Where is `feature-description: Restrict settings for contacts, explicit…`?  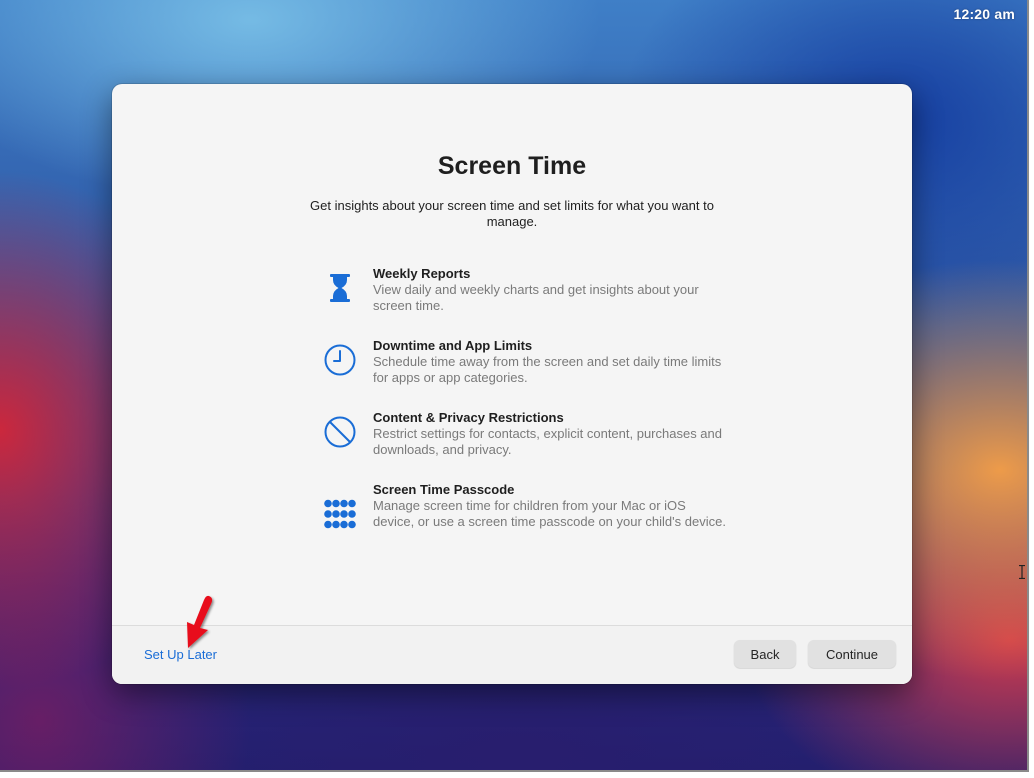
feature-description: Restrict settings for contacts, explicit… is located at coordinates (548, 441).